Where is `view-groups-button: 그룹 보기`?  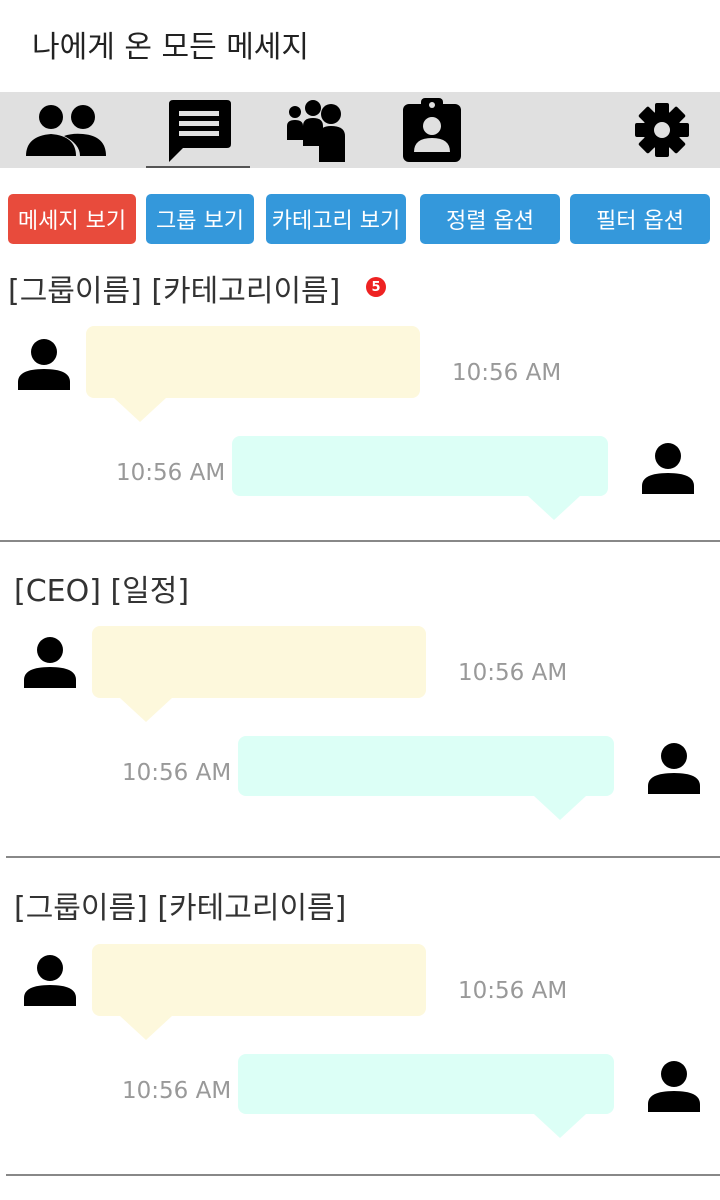 view-groups-button: 그룹 보기 is located at coordinates (200, 219).